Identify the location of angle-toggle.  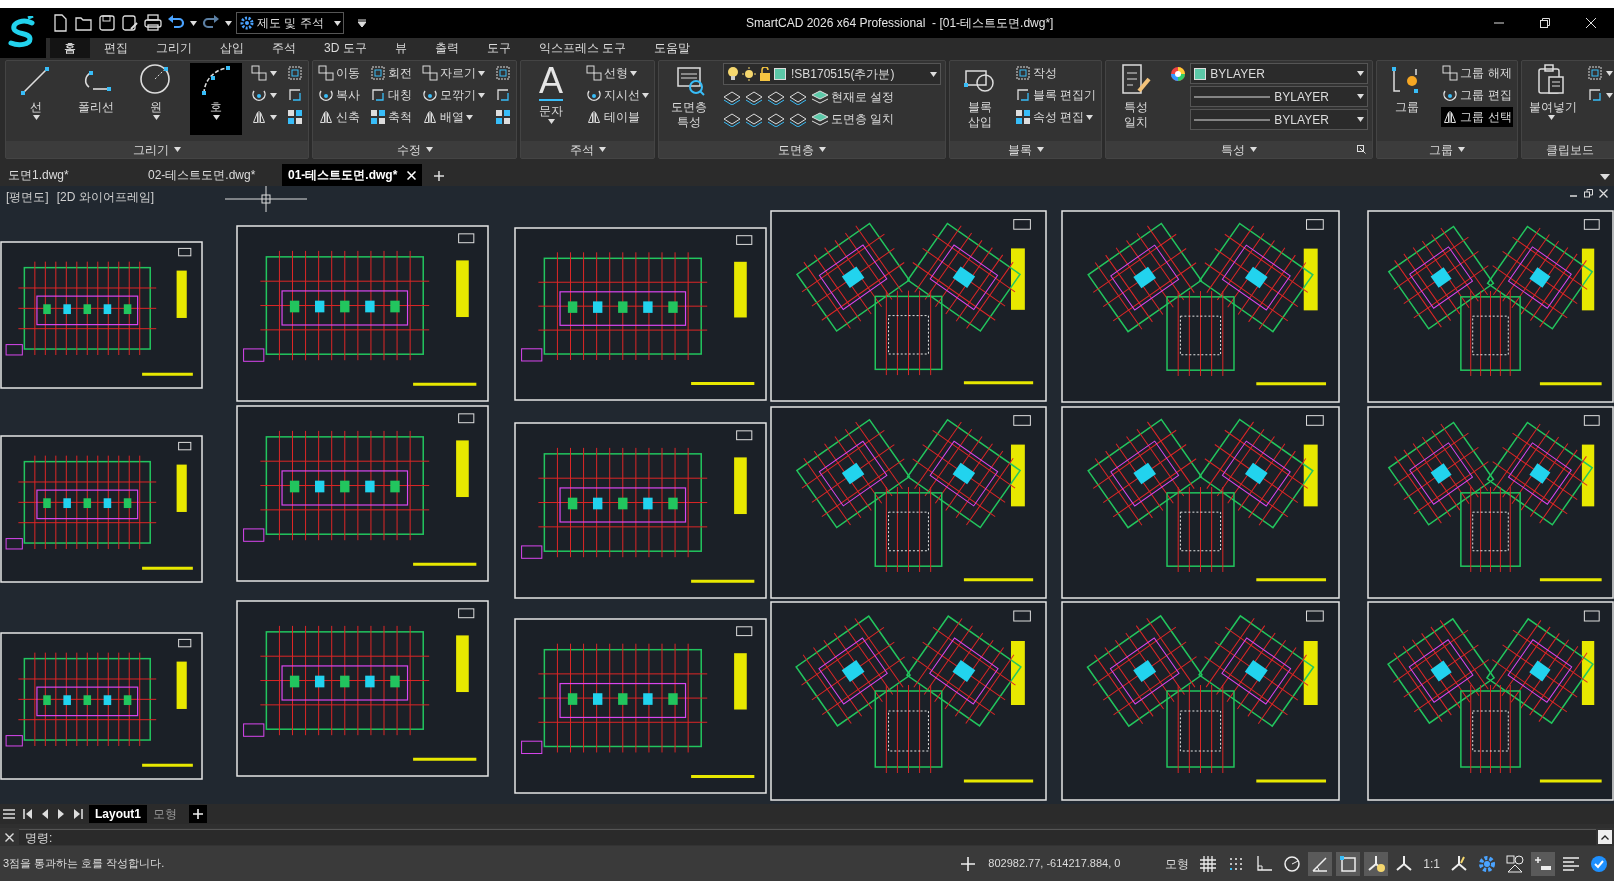
(1320, 863).